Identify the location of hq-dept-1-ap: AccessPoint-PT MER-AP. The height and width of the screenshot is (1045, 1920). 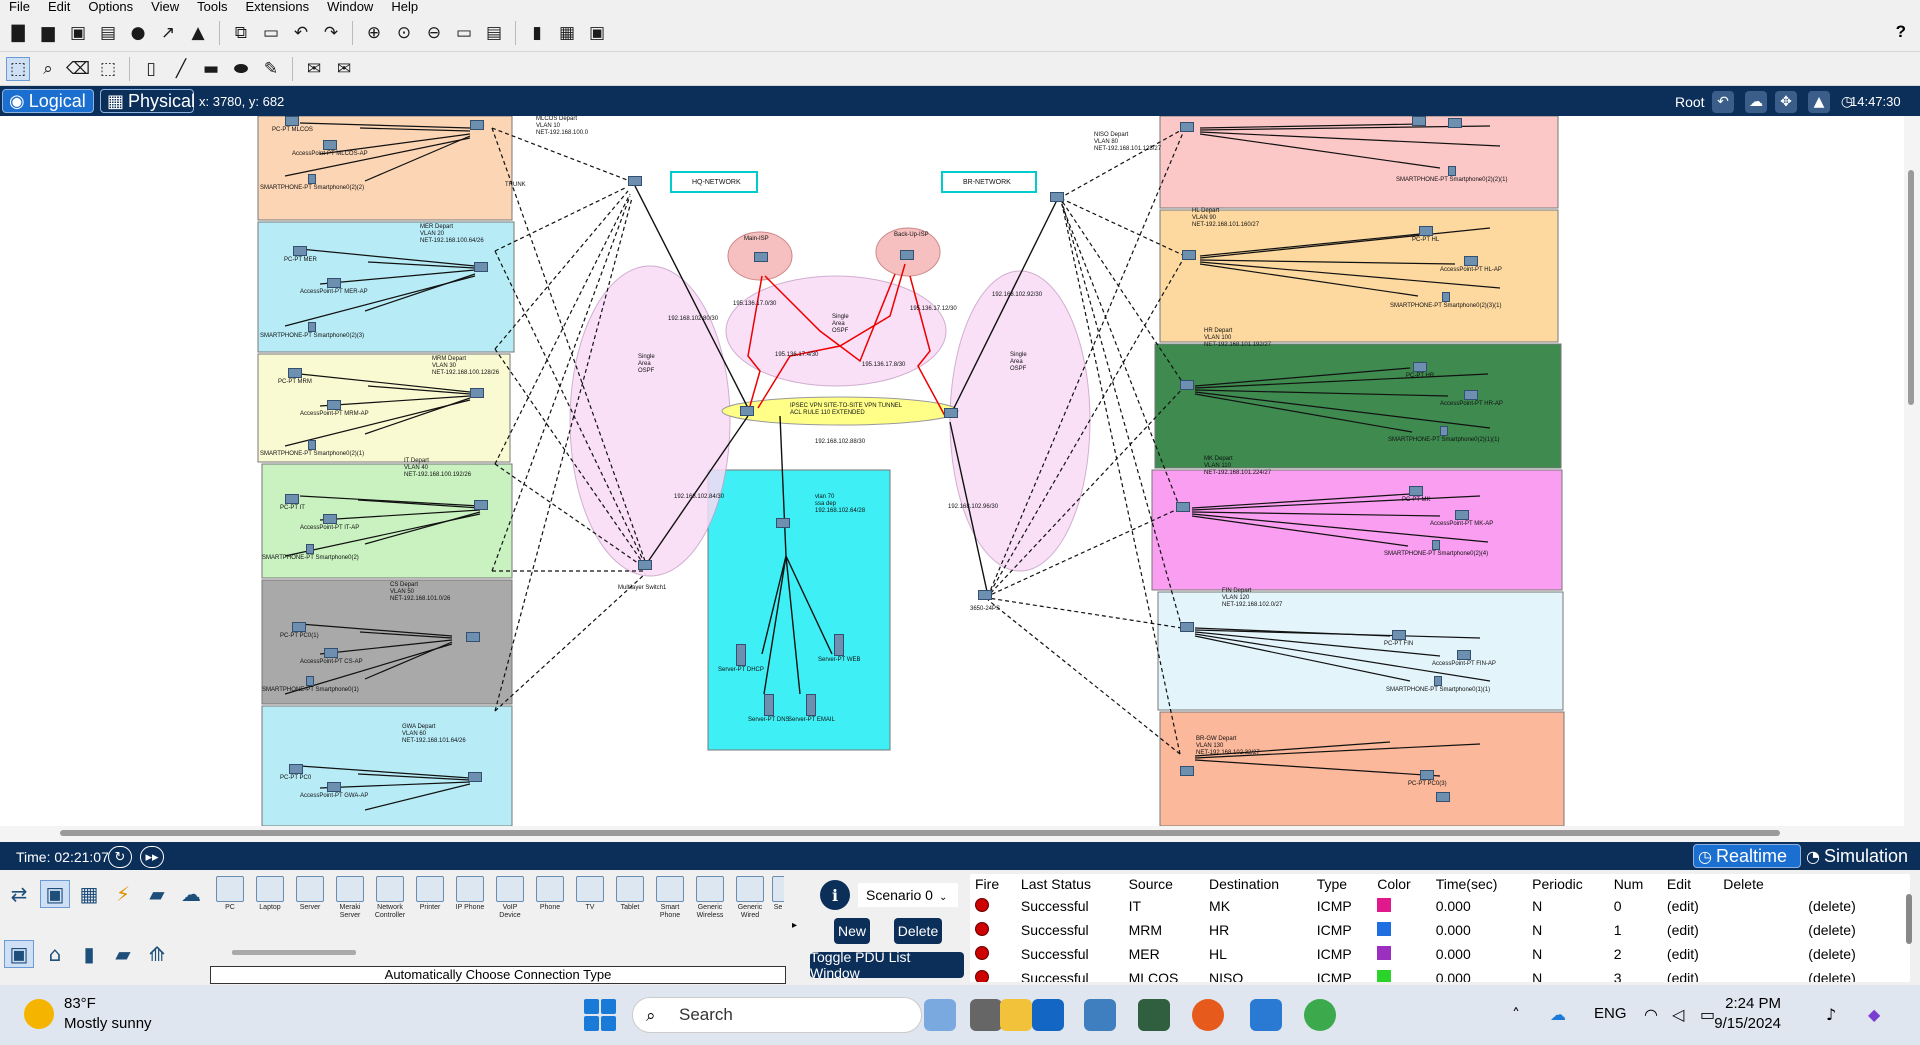
(334, 287).